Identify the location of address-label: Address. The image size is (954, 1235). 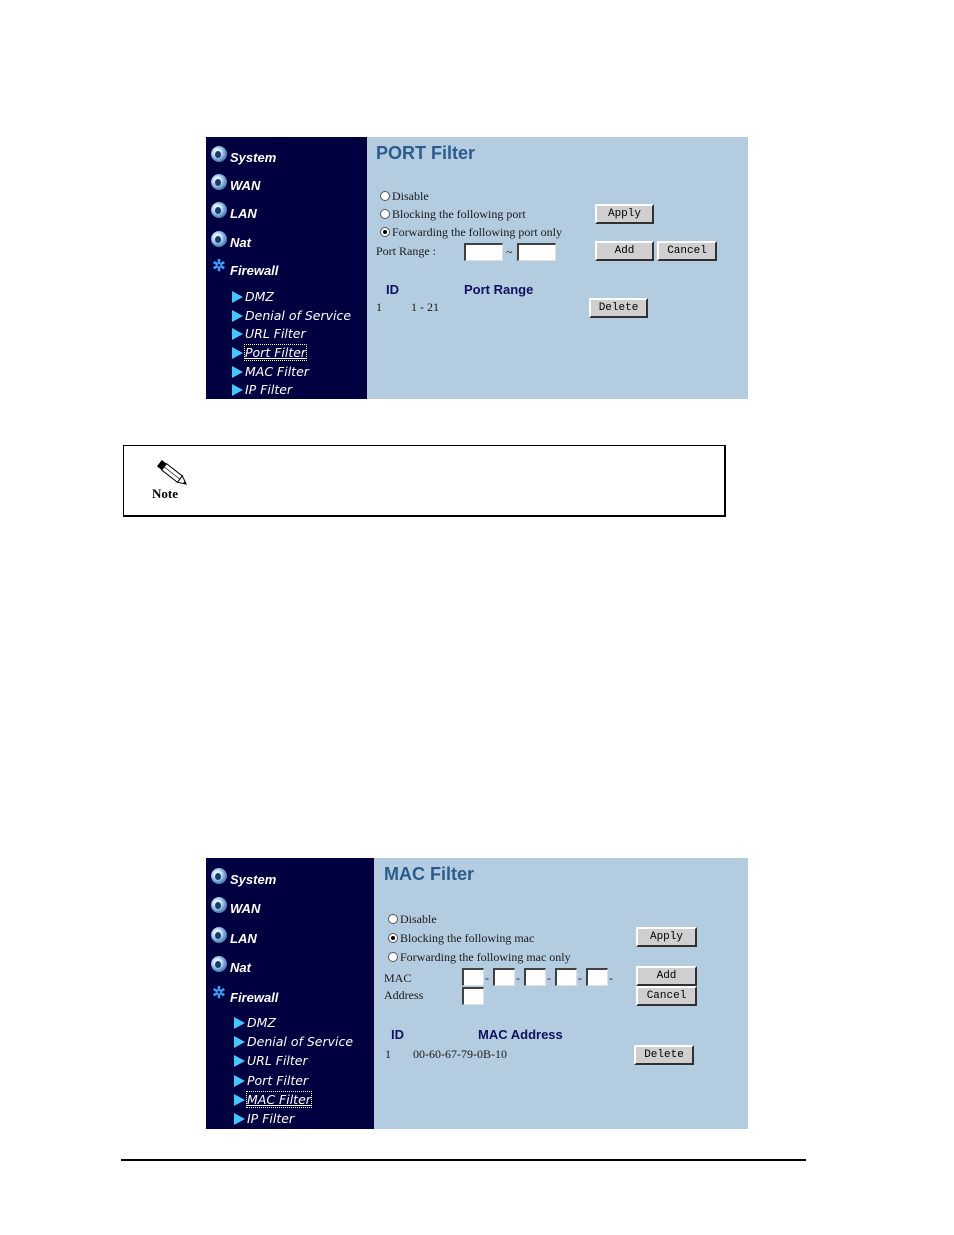
(404, 995).